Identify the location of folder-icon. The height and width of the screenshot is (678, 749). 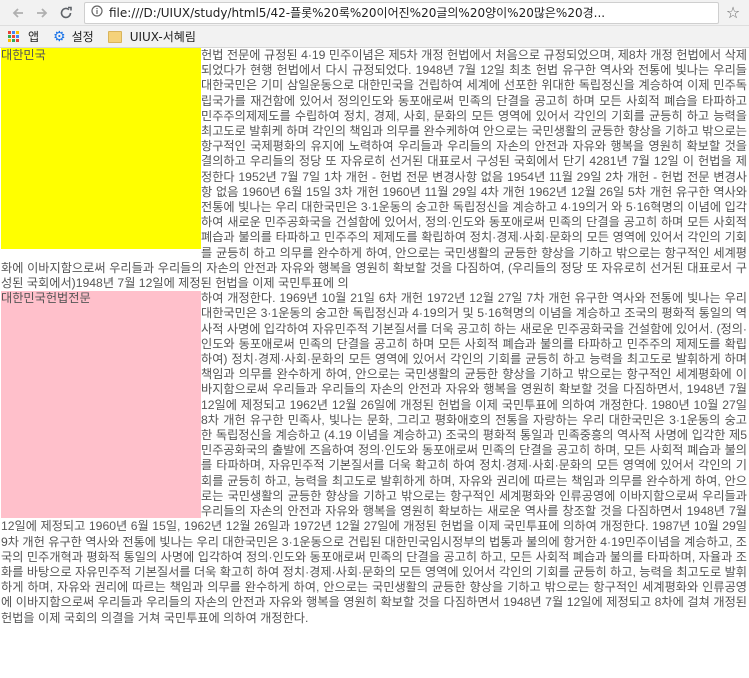
(114, 36).